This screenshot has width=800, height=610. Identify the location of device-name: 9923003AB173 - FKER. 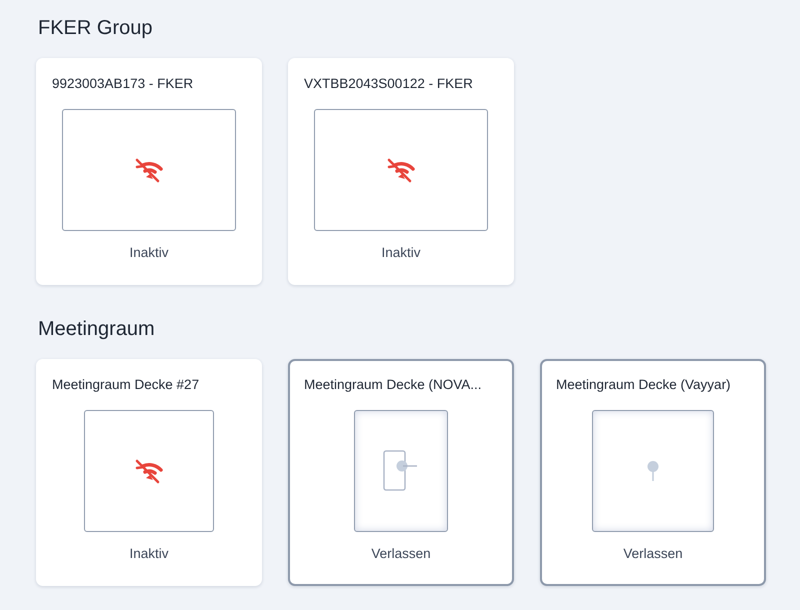
(122, 83).